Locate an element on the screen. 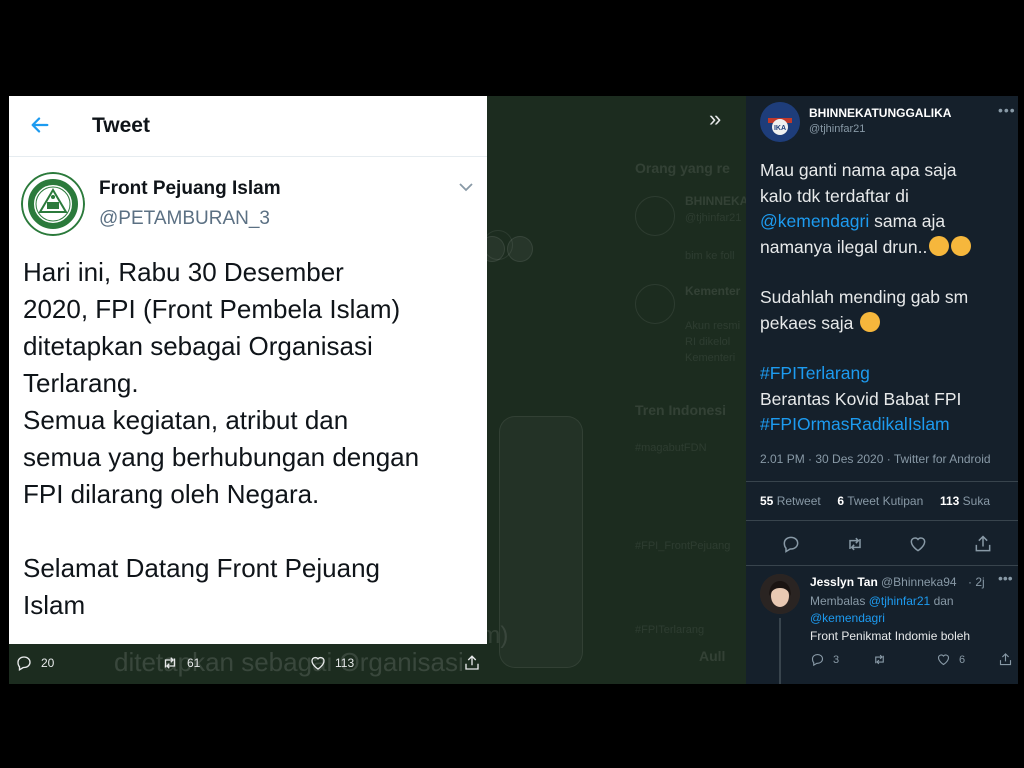 Image resolution: width=1024 pixels, height=768 pixels. avatar-photo is located at coordinates (780, 594).